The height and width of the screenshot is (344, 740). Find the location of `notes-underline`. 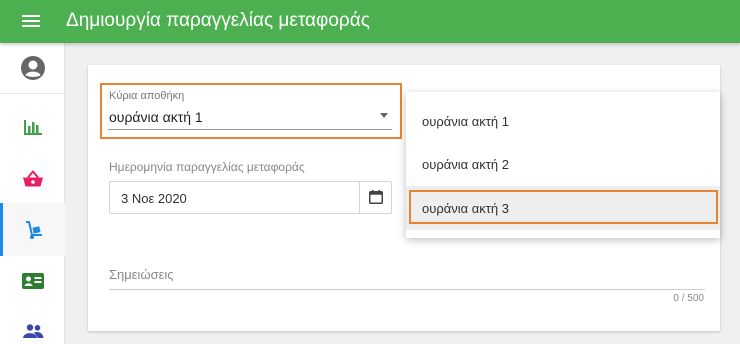

notes-underline is located at coordinates (407, 289).